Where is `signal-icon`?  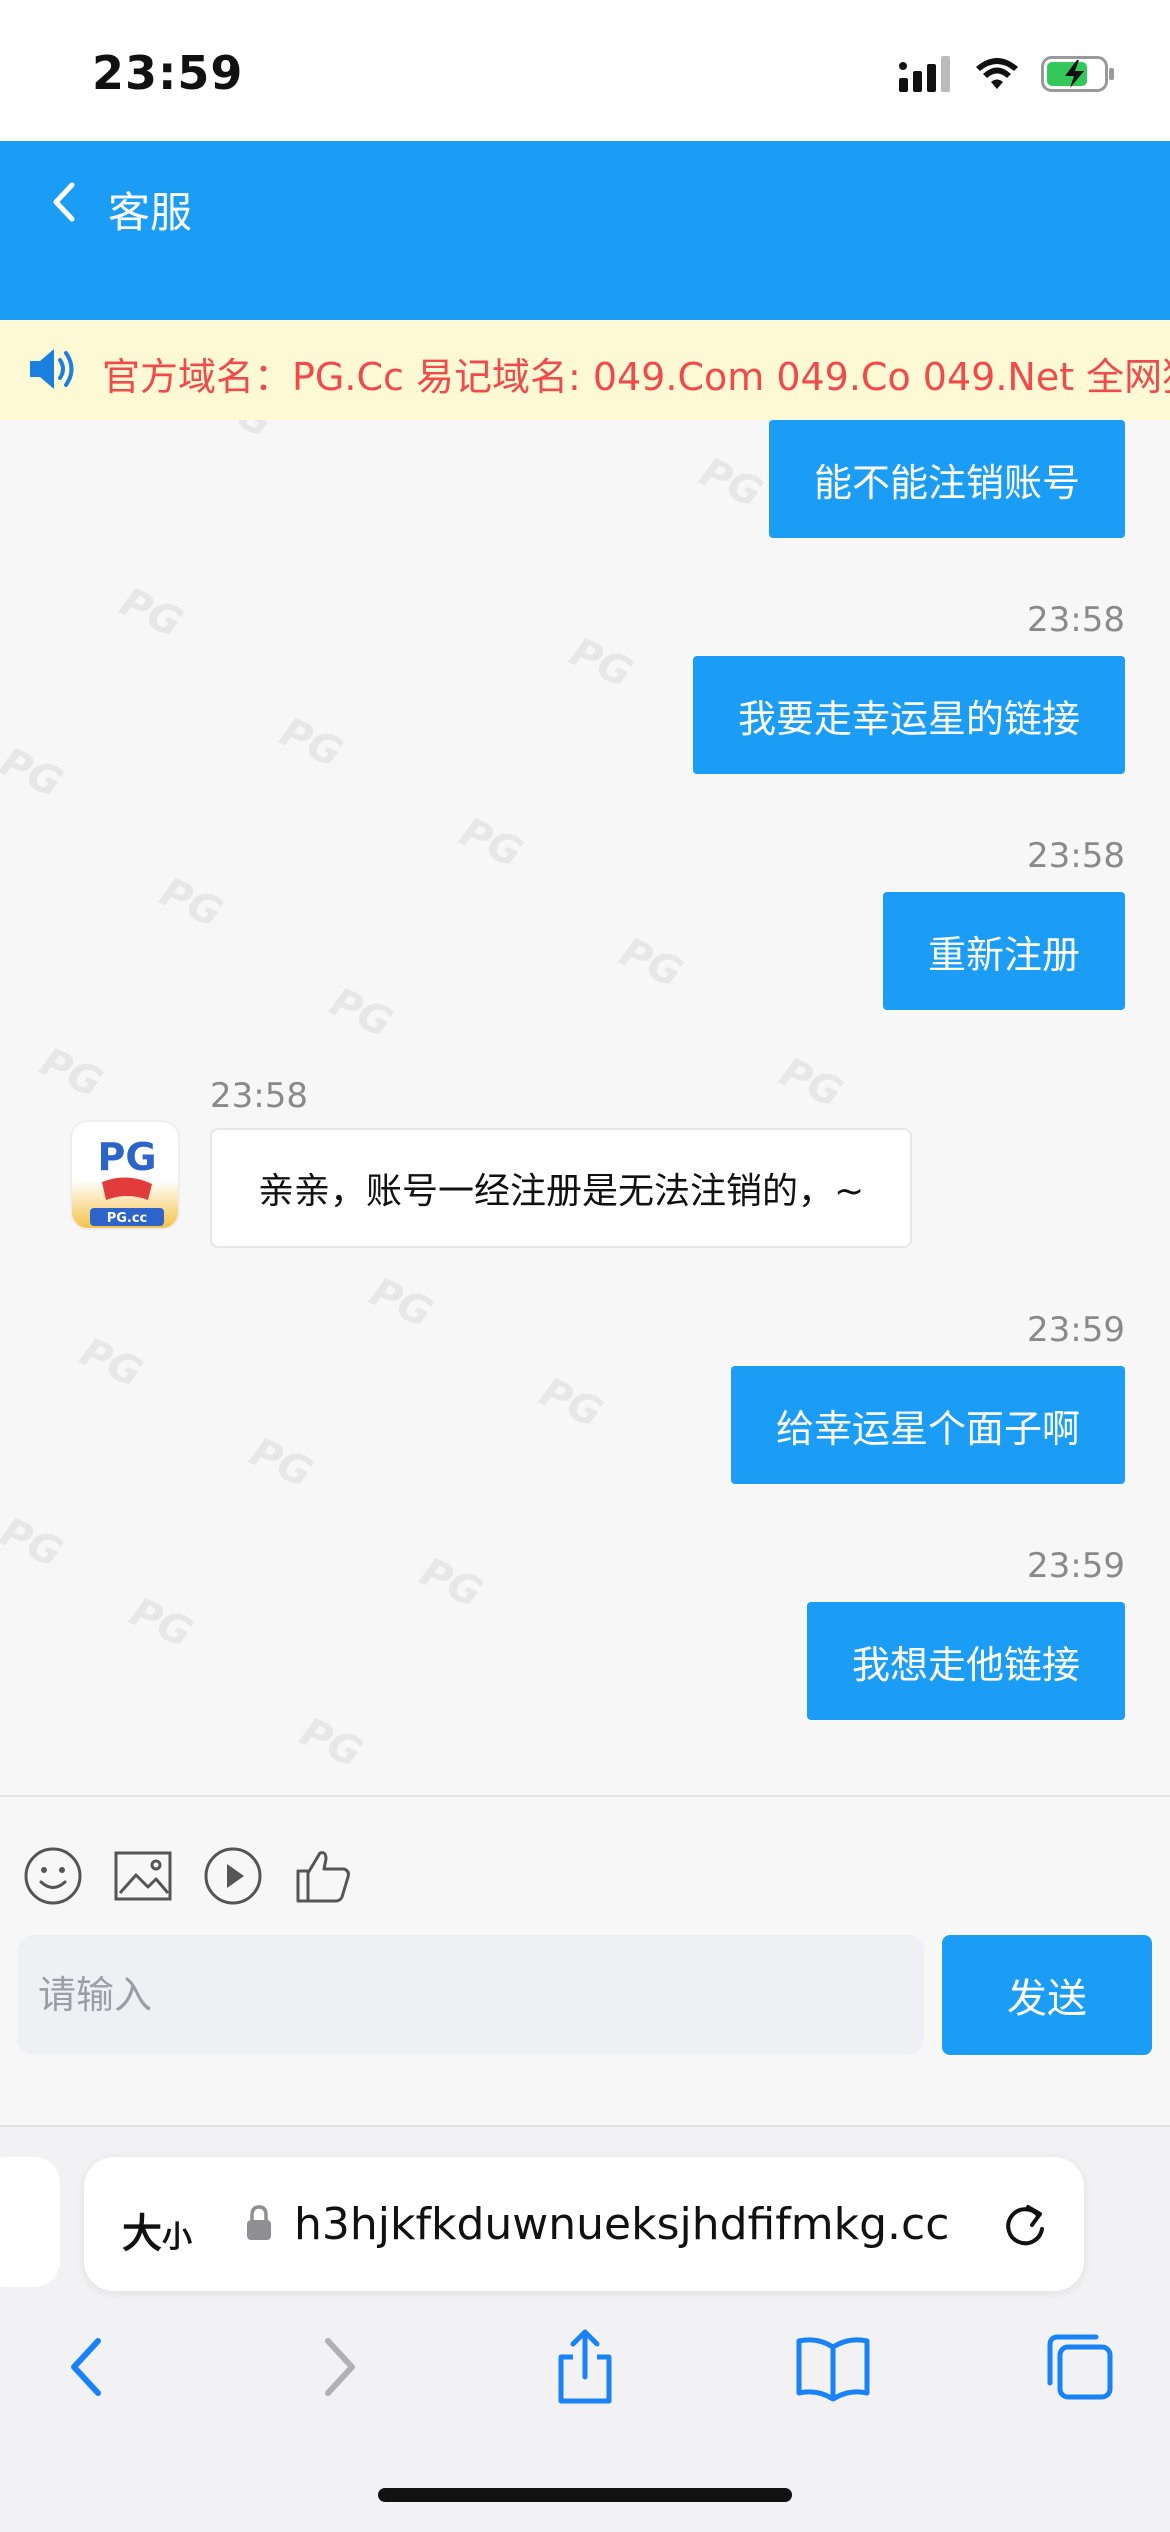
signal-icon is located at coordinates (924, 74).